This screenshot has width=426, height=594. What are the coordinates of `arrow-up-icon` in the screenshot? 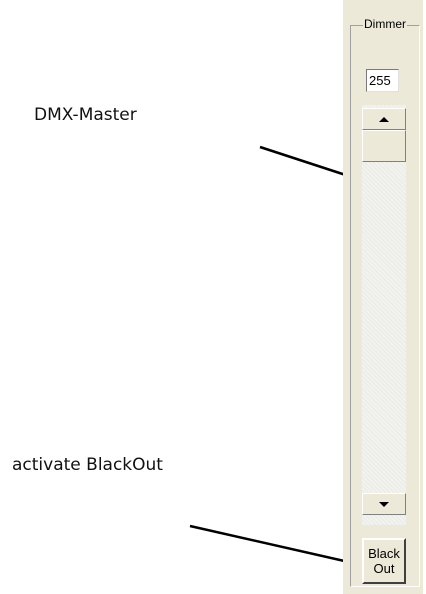 It's located at (384, 119).